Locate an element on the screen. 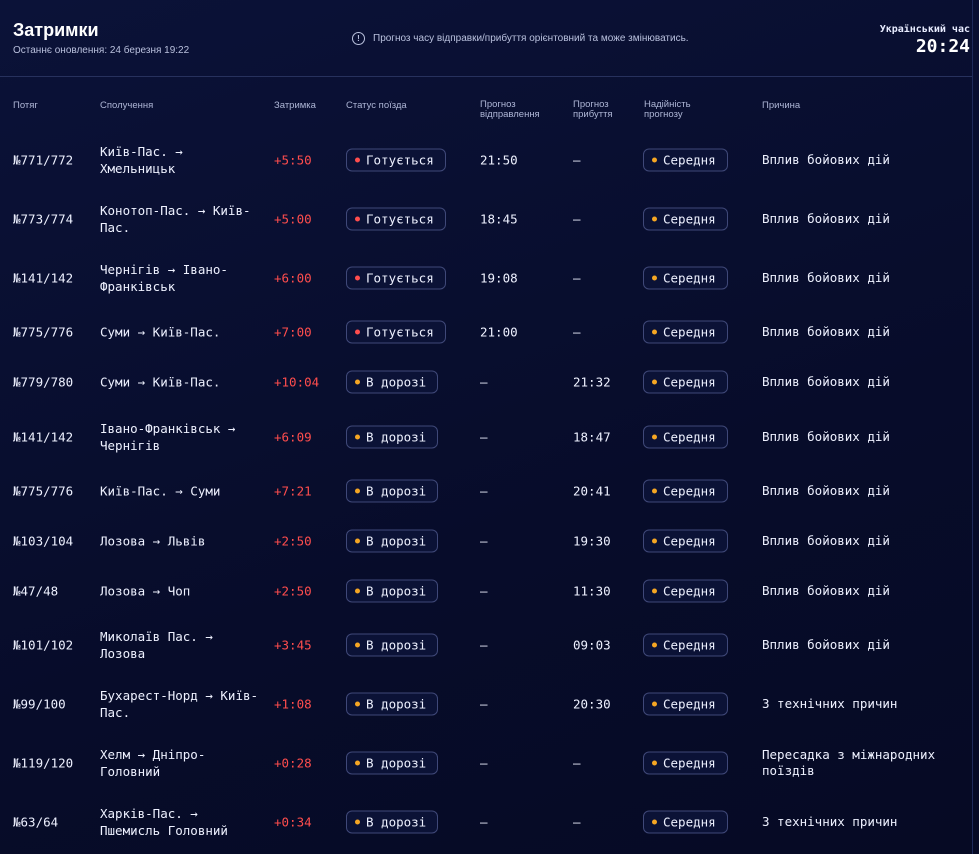  column-header-departure: Прогноз відправлення is located at coordinates (510, 109).